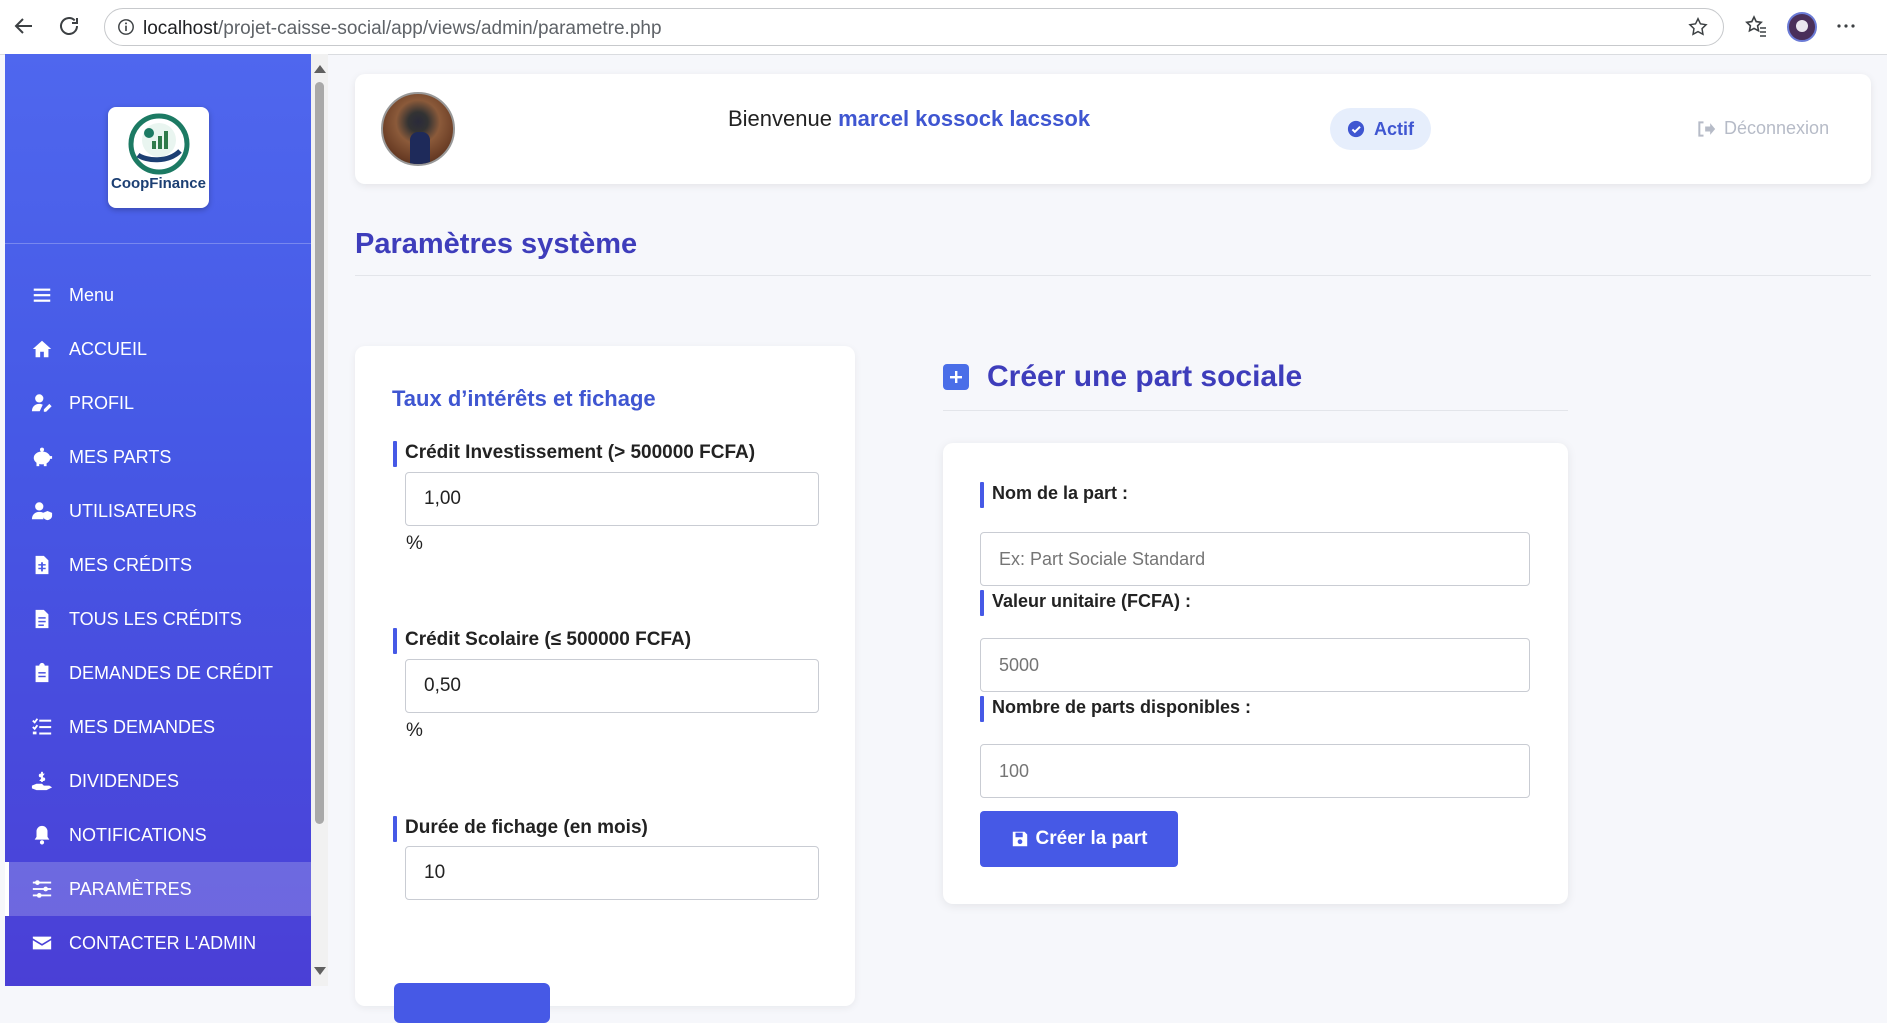 Image resolution: width=1887 pixels, height=1023 pixels. Describe the element at coordinates (42, 889) in the screenshot. I see `sliders-icon` at that location.